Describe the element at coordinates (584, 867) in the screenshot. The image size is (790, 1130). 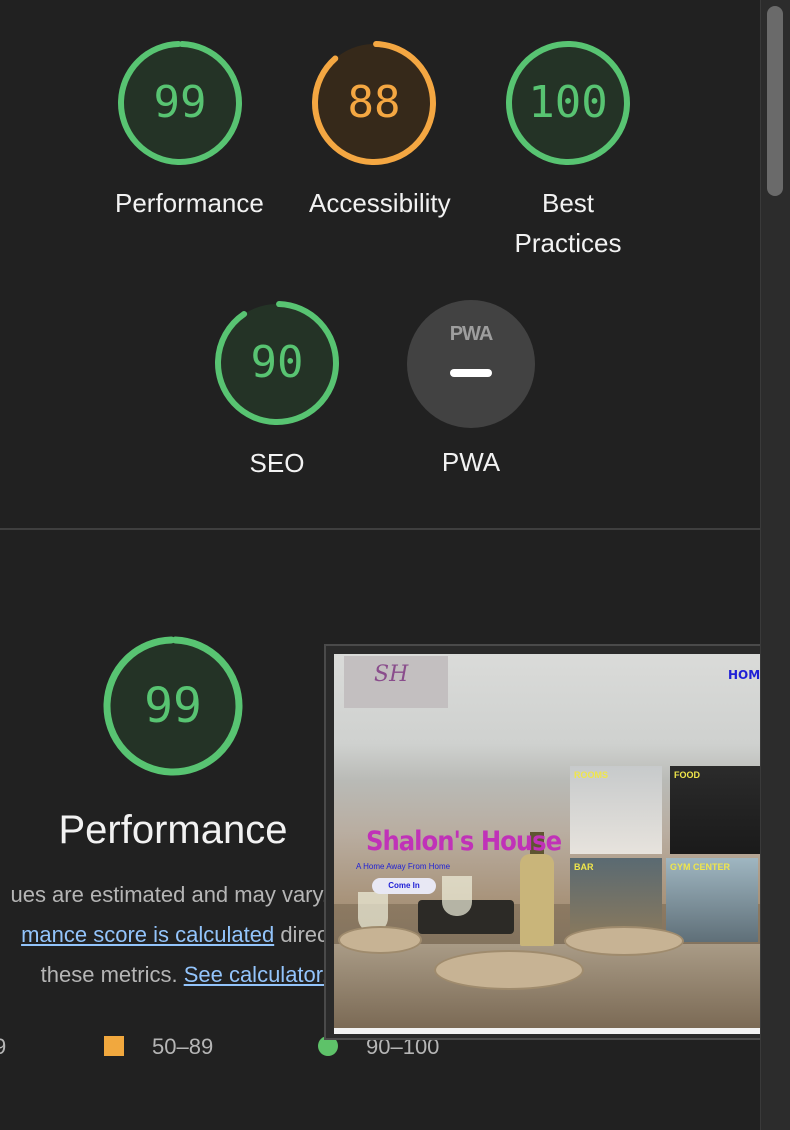
I see `tile-label: BAR` at that location.